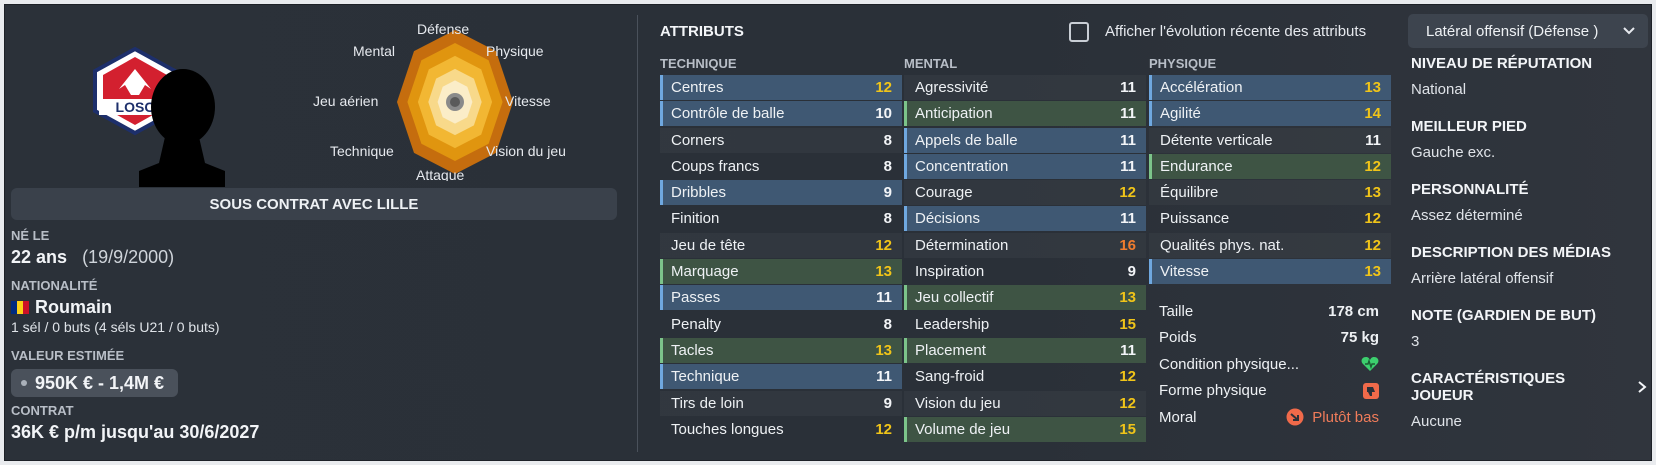  I want to click on attribute-row: Contrôle de balle 10, so click(781, 114).